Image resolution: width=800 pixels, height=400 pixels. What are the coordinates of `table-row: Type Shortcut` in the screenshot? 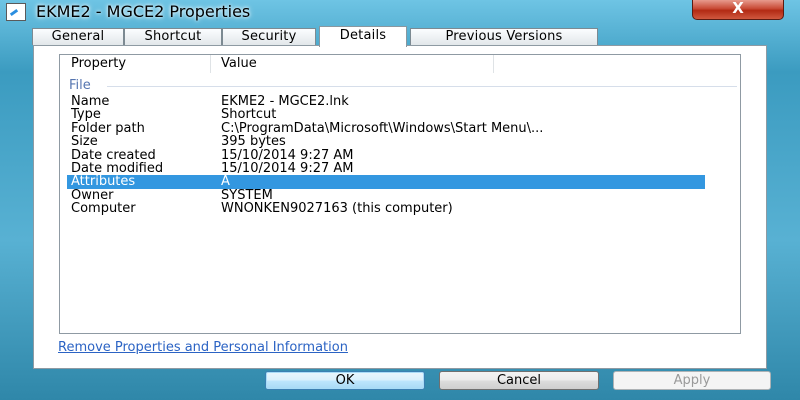 It's located at (400, 114).